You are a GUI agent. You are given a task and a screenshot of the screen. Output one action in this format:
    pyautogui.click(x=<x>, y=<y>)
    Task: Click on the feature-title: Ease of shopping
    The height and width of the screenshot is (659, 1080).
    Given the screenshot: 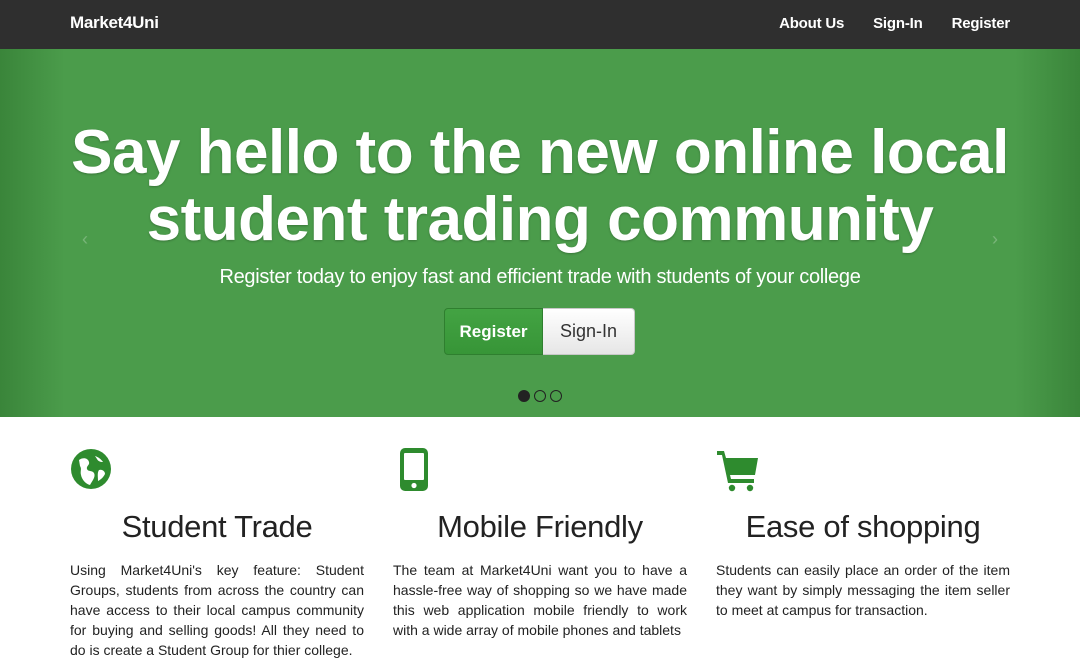 What is the action you would take?
    pyautogui.click(x=863, y=526)
    